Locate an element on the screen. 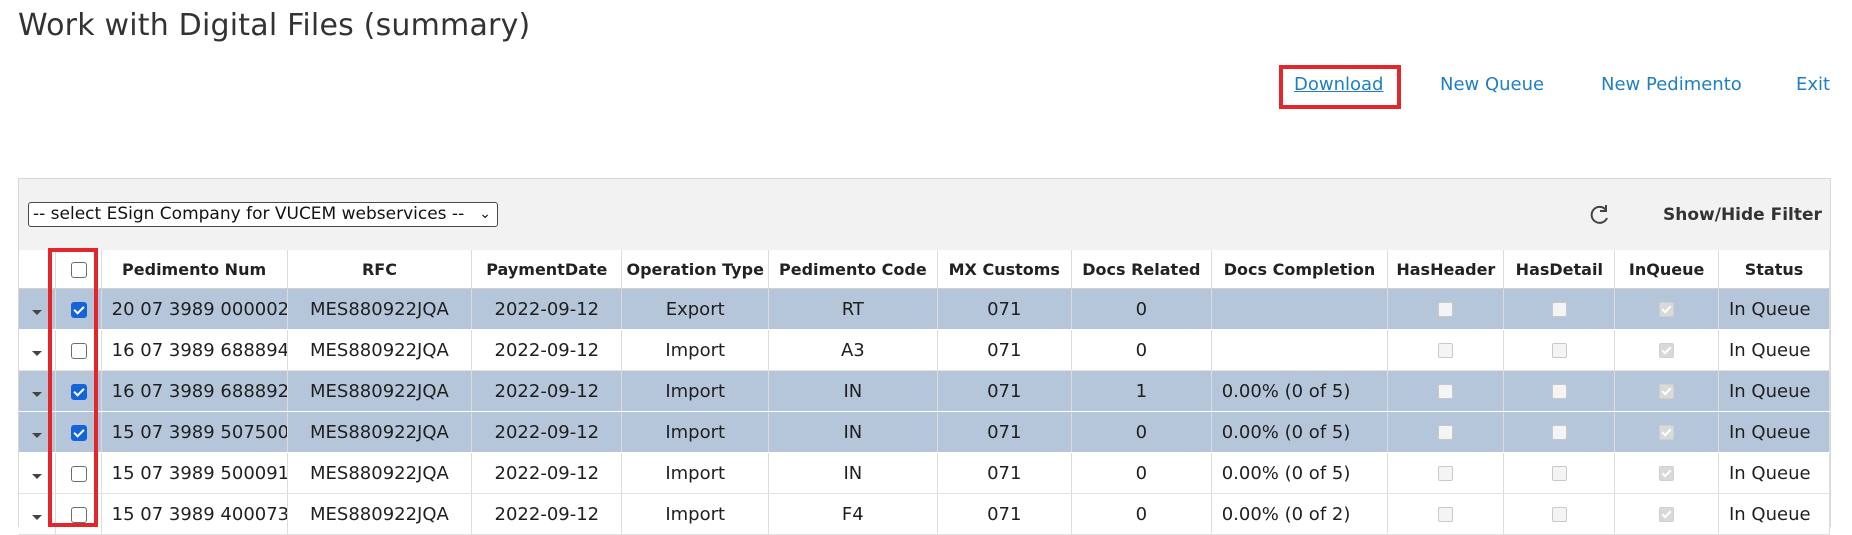  column-header: Docs Completion is located at coordinates (1300, 269).